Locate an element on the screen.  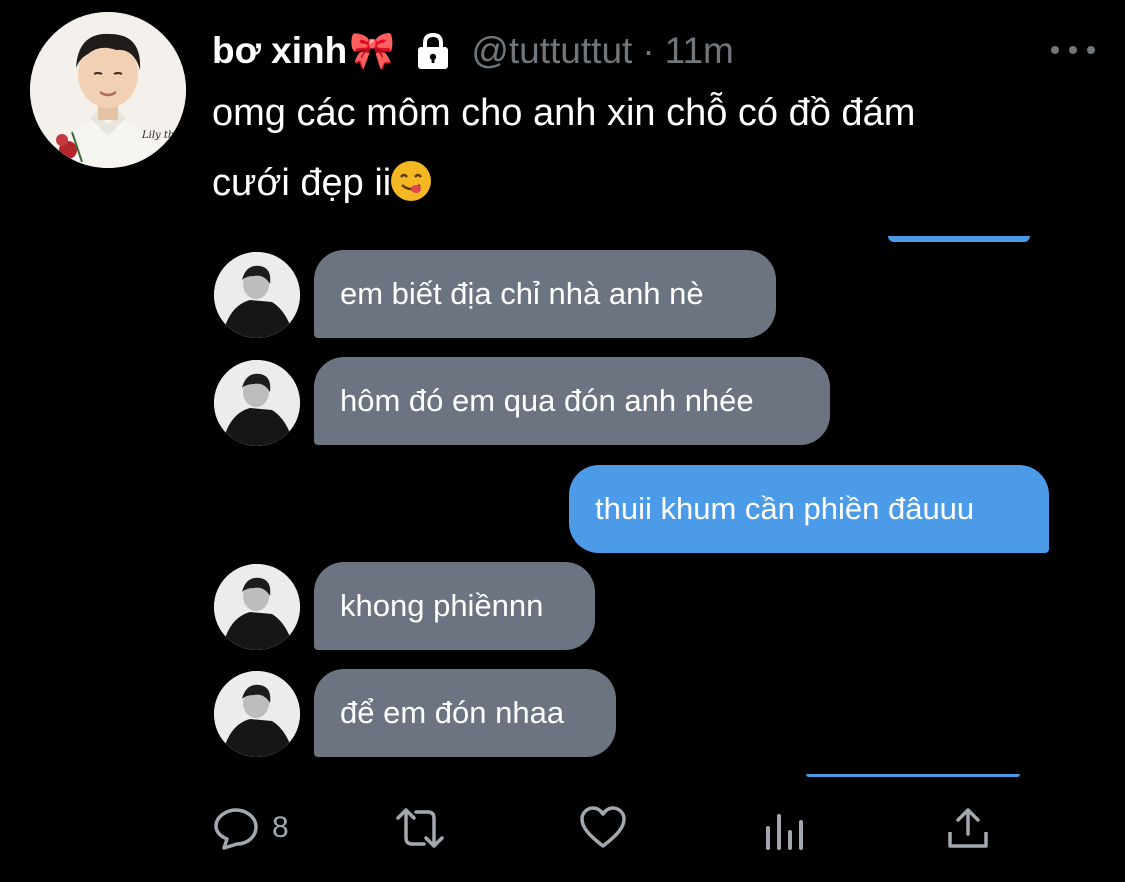
reply-button: 8 is located at coordinates (250, 828).